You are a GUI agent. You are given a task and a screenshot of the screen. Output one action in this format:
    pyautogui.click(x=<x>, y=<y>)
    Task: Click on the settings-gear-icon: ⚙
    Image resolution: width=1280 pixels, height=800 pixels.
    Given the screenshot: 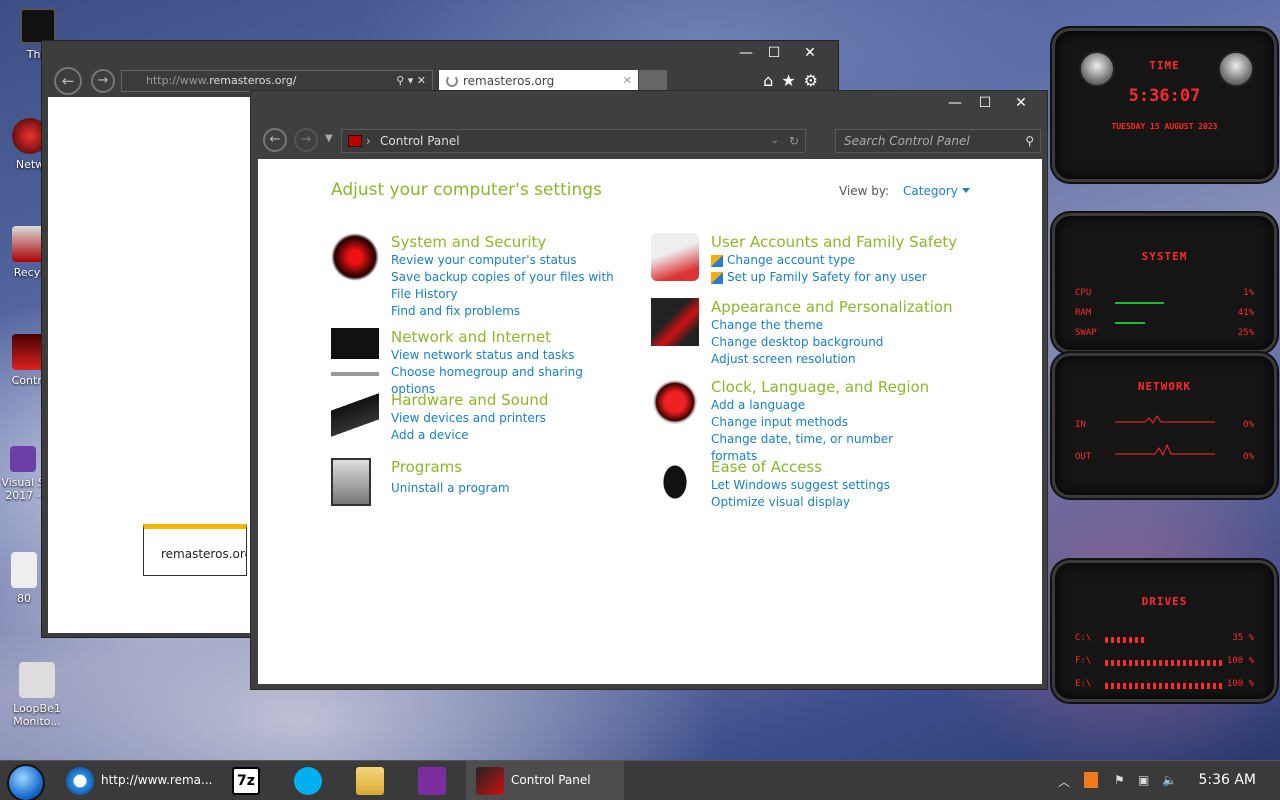 What is the action you would take?
    pyautogui.click(x=815, y=80)
    